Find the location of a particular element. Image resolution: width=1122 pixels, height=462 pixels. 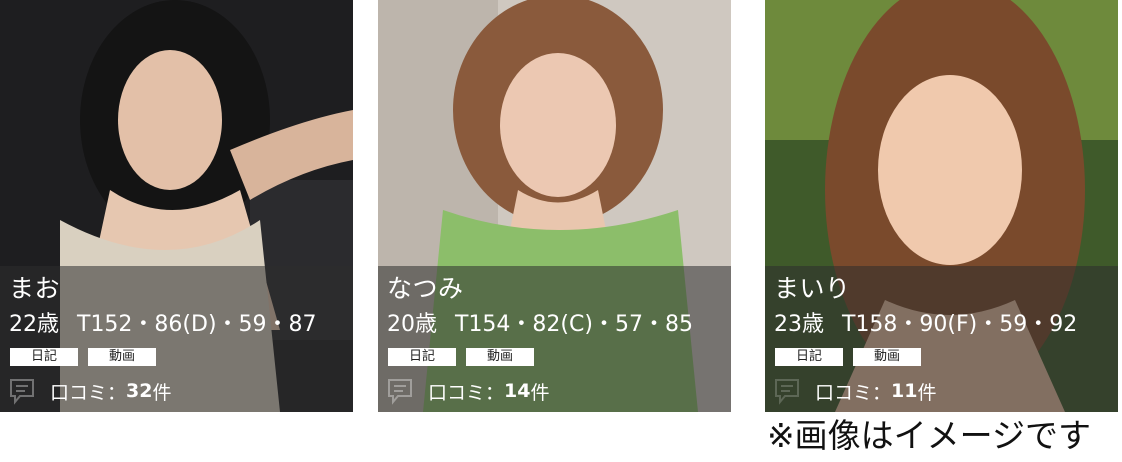

cast-name: まお is located at coordinates (35, 288).